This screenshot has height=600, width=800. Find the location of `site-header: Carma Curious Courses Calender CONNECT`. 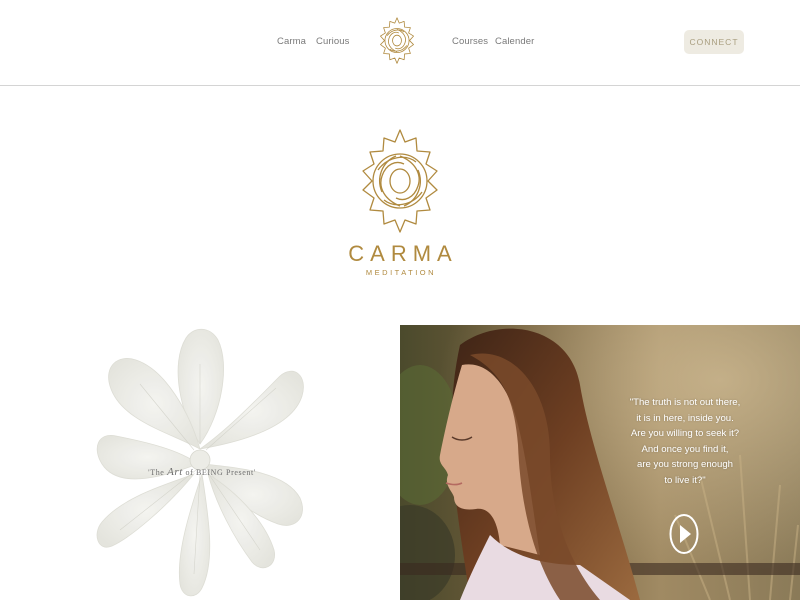

site-header: Carma Curious Courses Calender CONNECT is located at coordinates (400, 43).